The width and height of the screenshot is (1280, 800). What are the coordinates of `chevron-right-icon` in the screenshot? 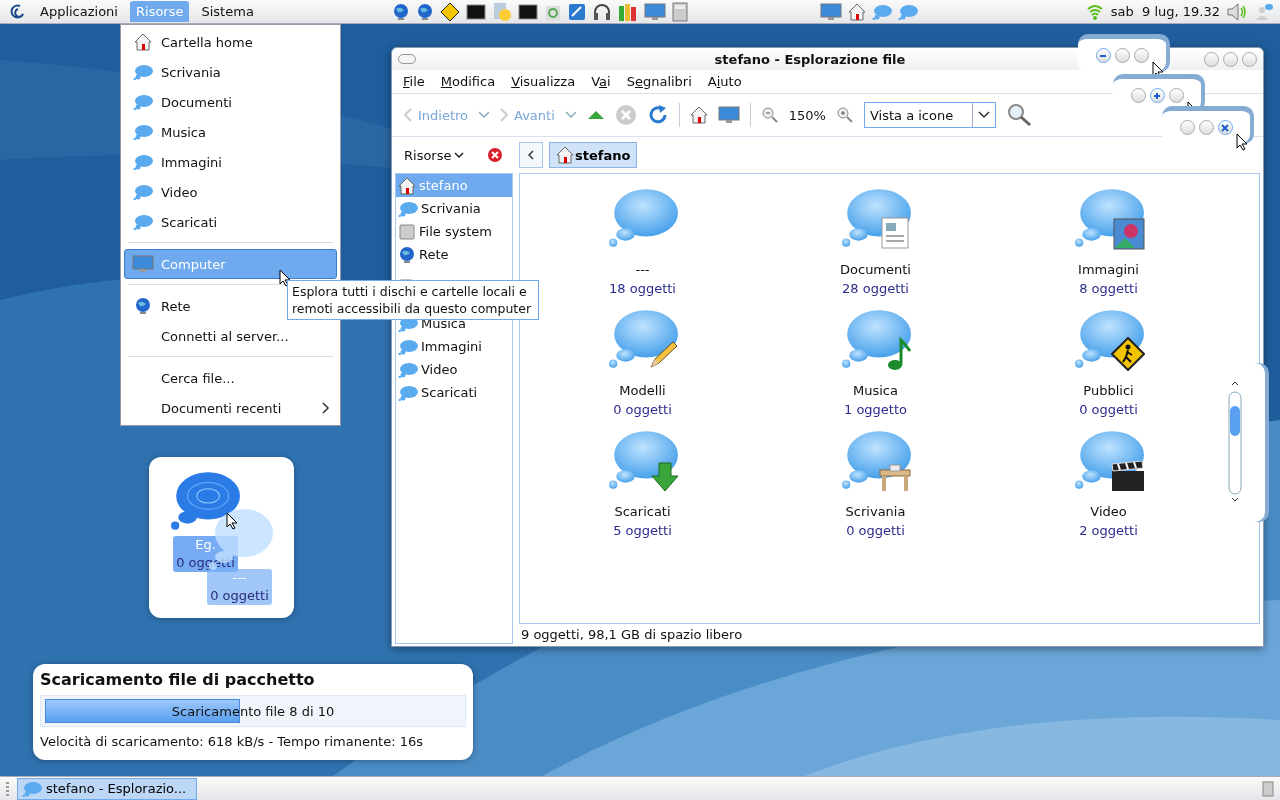 It's located at (504, 115).